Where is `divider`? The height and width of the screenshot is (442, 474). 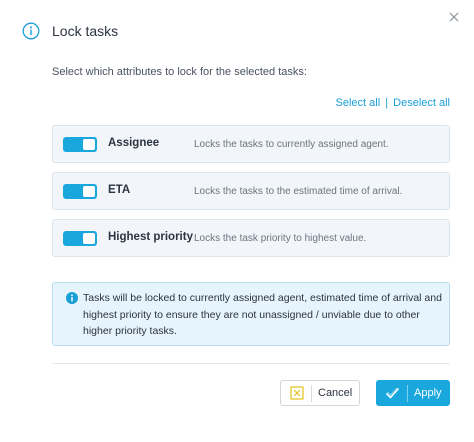
divider is located at coordinates (251, 363).